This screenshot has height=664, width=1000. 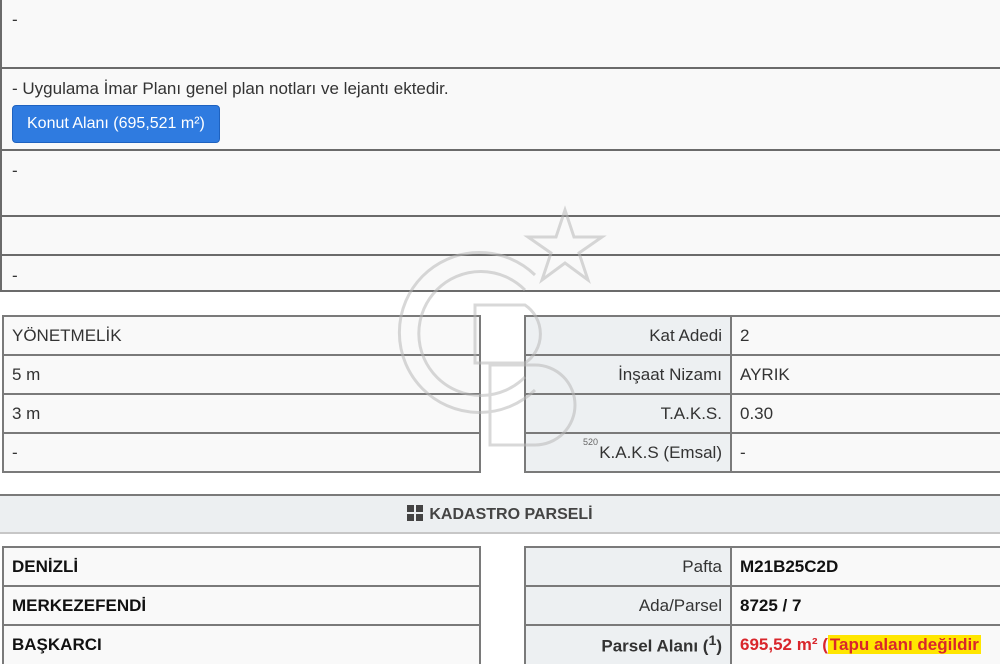 What do you see at coordinates (241, 374) in the screenshot?
I see `rule-cell: 5 m` at bounding box center [241, 374].